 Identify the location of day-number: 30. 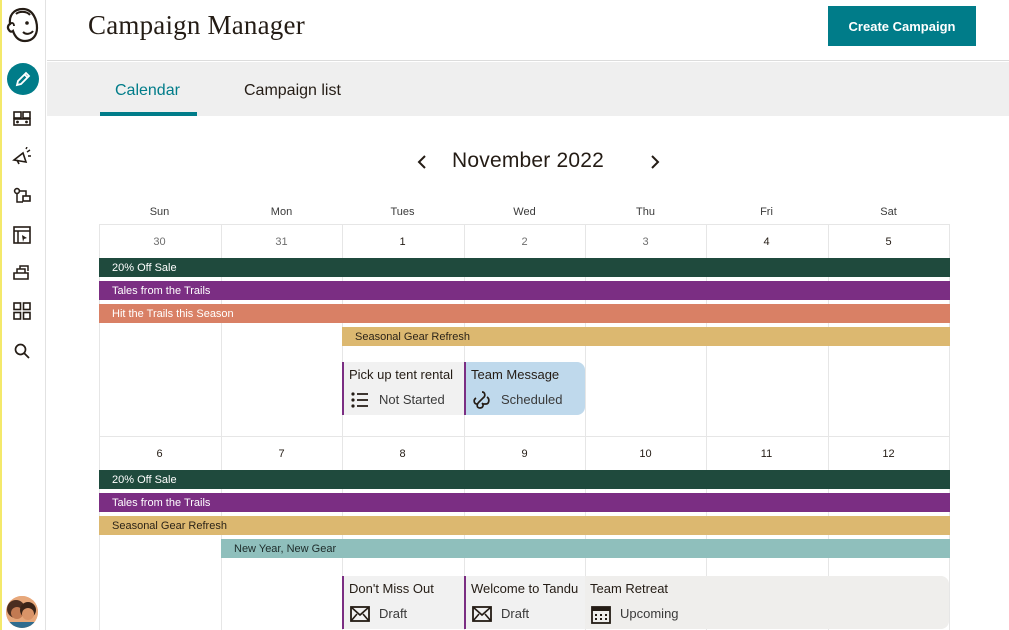
(159, 242).